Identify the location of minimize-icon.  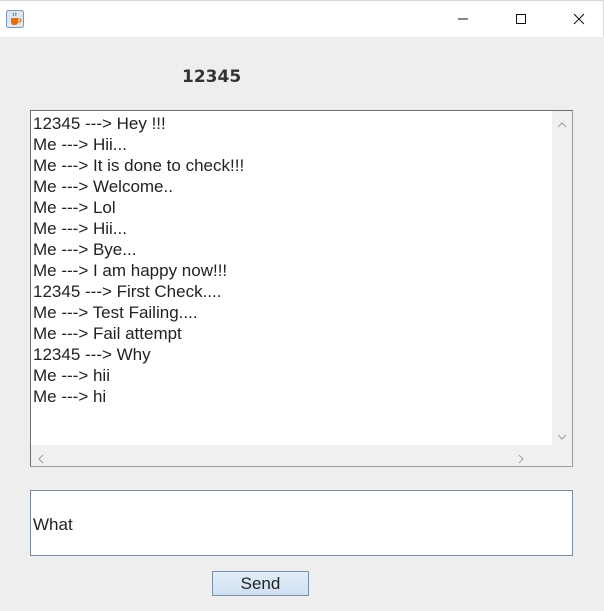
(463, 19).